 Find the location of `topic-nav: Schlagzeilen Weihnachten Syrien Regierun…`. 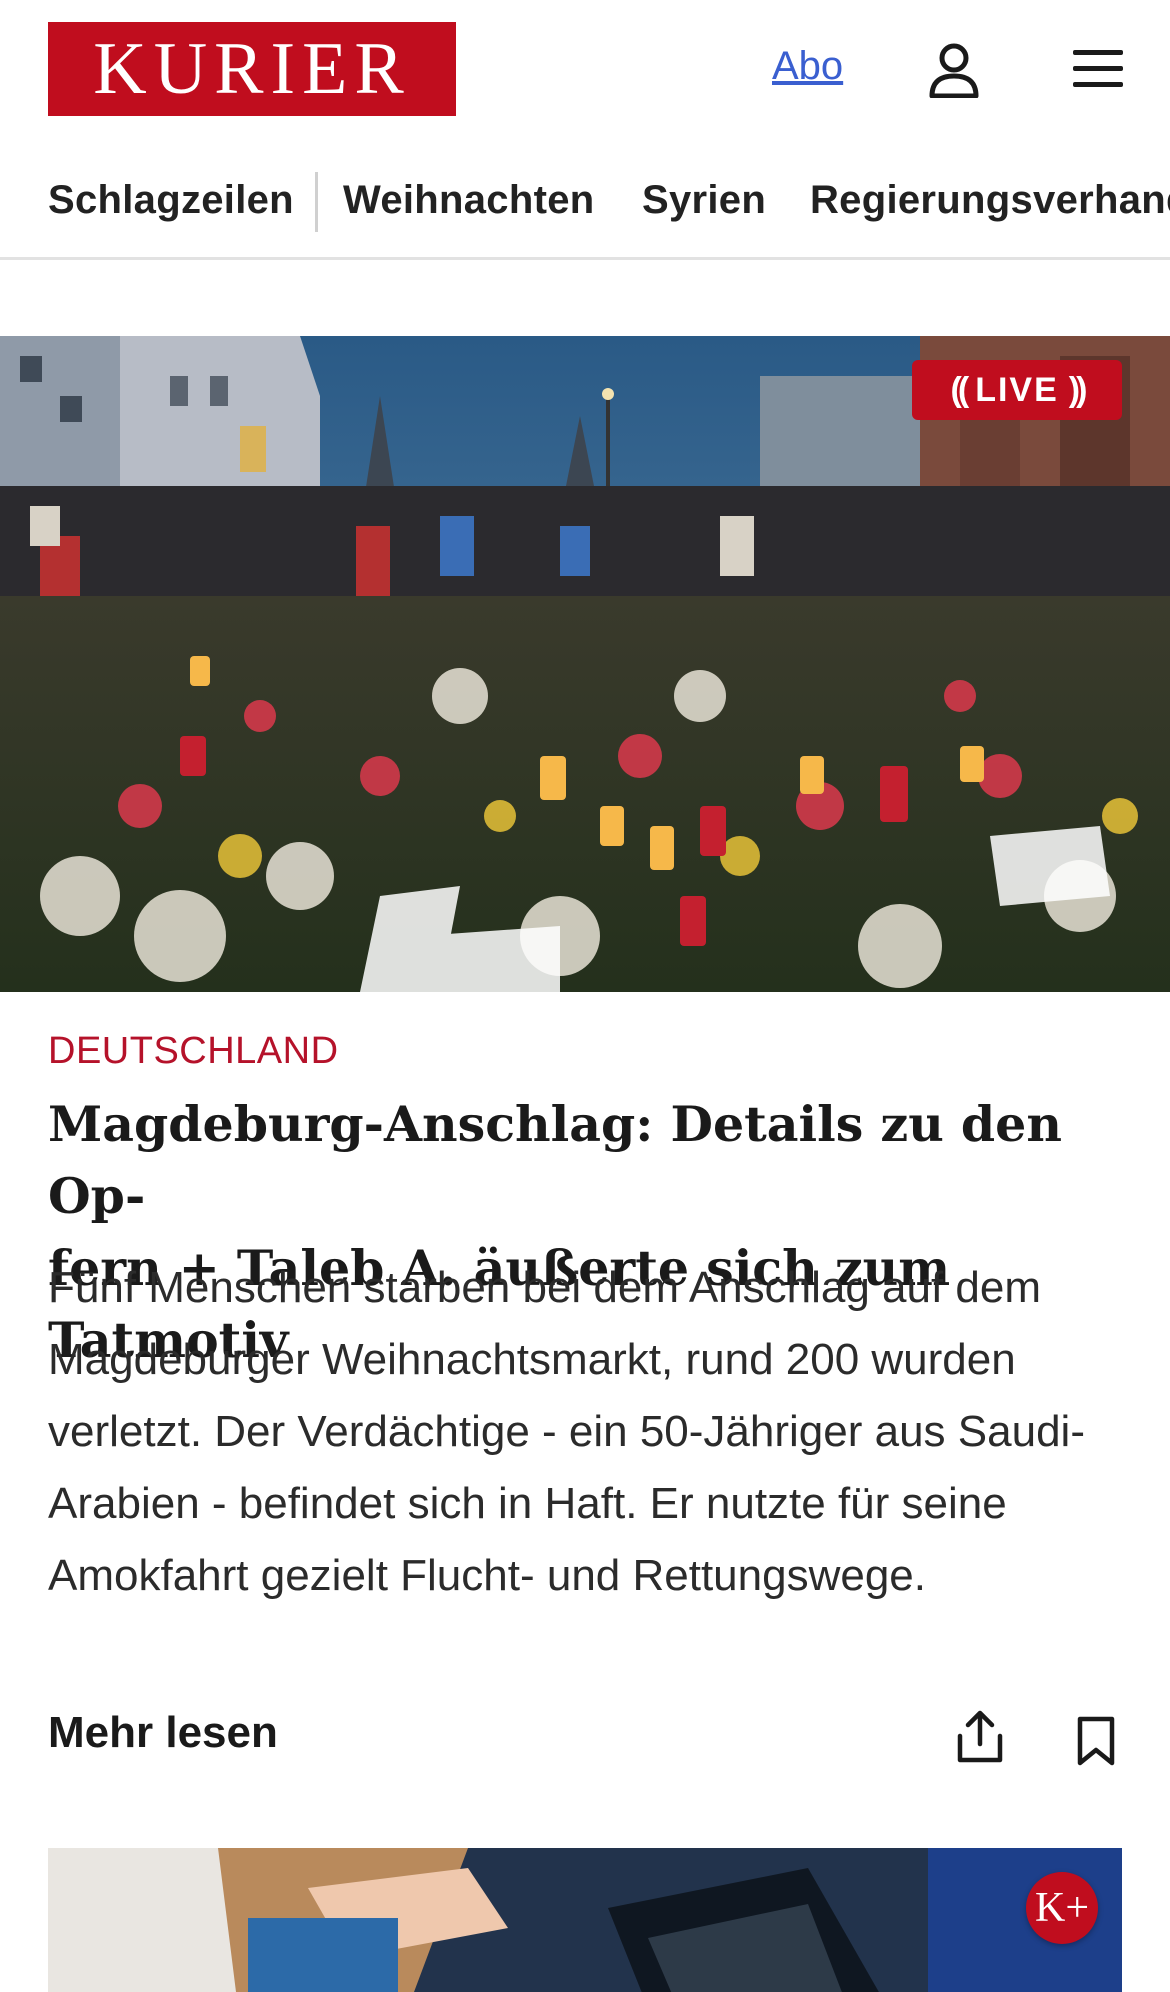

topic-nav: Schlagzeilen Weihnachten Syrien Regierun… is located at coordinates (585, 210).